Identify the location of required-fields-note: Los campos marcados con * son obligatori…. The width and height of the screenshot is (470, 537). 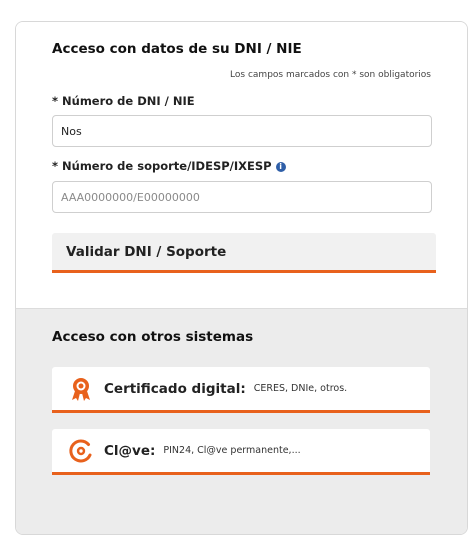
(330, 75).